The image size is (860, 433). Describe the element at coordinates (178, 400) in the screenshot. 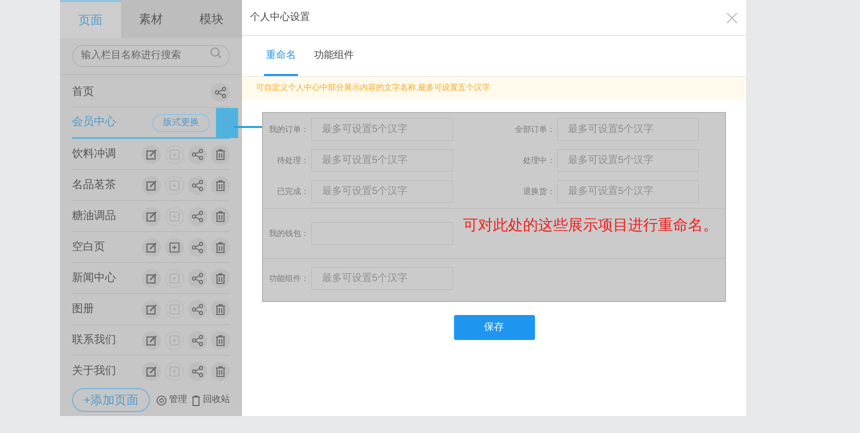

I see `footer-link: 管理` at that location.